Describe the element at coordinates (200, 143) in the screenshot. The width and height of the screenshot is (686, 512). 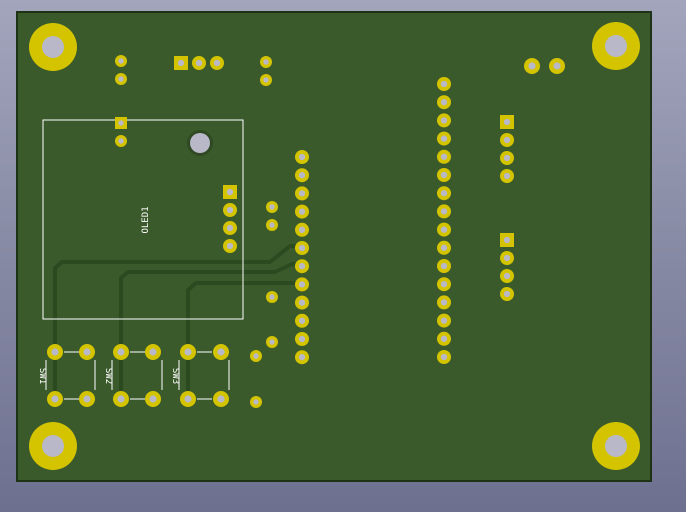
I see `oled-mount-drill` at that location.